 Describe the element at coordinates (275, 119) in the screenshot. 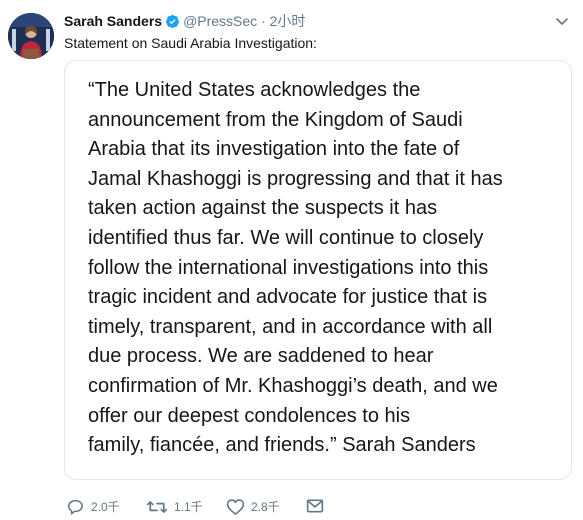

I see `quote-line: announcement from the Kingdom of Saudi` at that location.